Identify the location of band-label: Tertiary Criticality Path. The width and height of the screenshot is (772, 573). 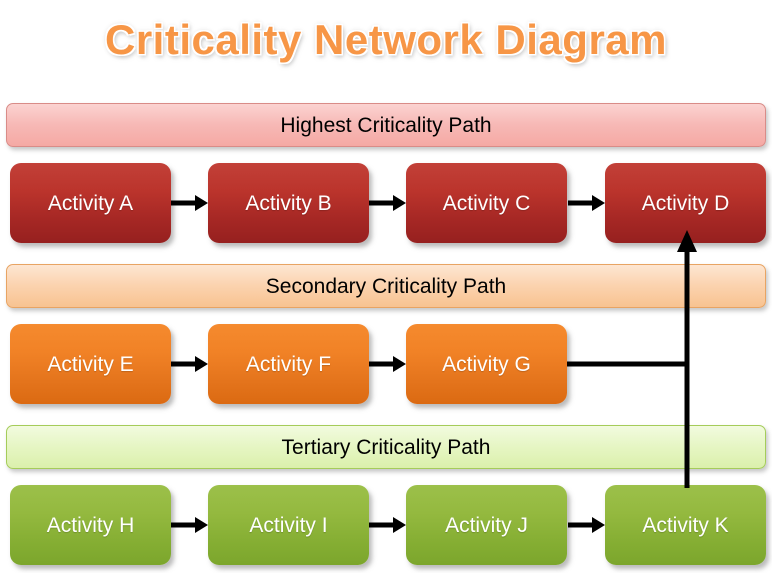
(386, 447).